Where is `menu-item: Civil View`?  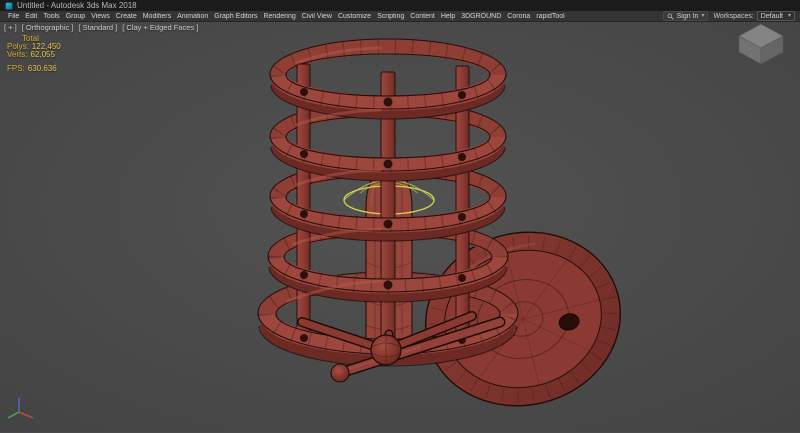
menu-item: Civil View is located at coordinates (317, 16).